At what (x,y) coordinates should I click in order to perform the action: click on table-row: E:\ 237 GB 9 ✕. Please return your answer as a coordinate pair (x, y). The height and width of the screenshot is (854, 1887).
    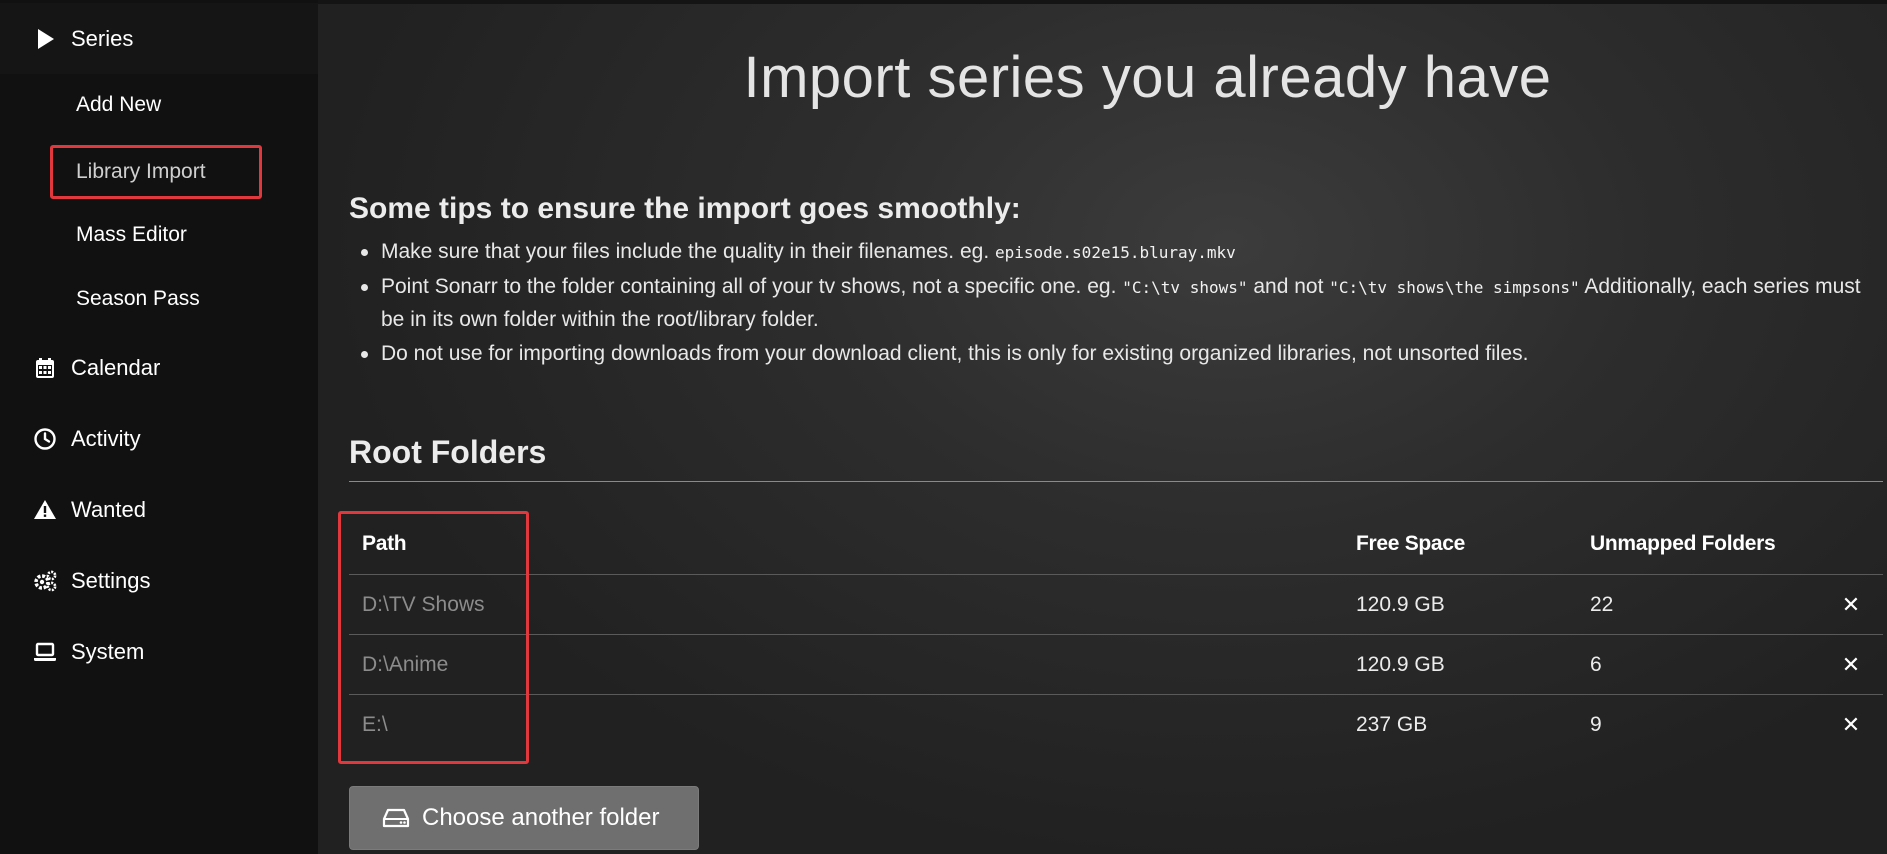
    Looking at the image, I should click on (1116, 724).